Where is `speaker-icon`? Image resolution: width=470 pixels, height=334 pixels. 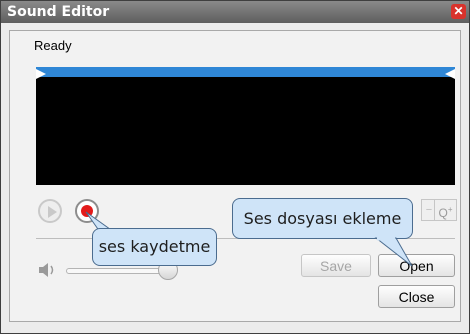 speaker-icon is located at coordinates (47, 270).